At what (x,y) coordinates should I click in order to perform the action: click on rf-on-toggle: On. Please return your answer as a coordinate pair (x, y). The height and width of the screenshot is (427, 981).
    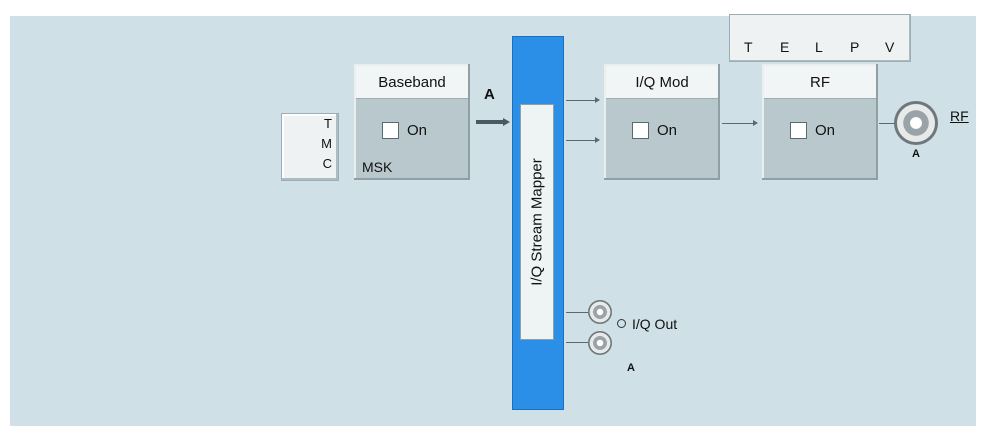
    Looking at the image, I should click on (812, 130).